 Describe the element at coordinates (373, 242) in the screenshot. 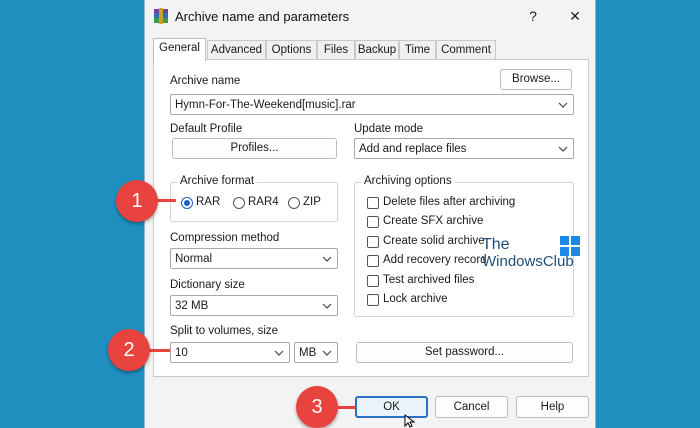

I see `checkbox-solid-archive` at that location.